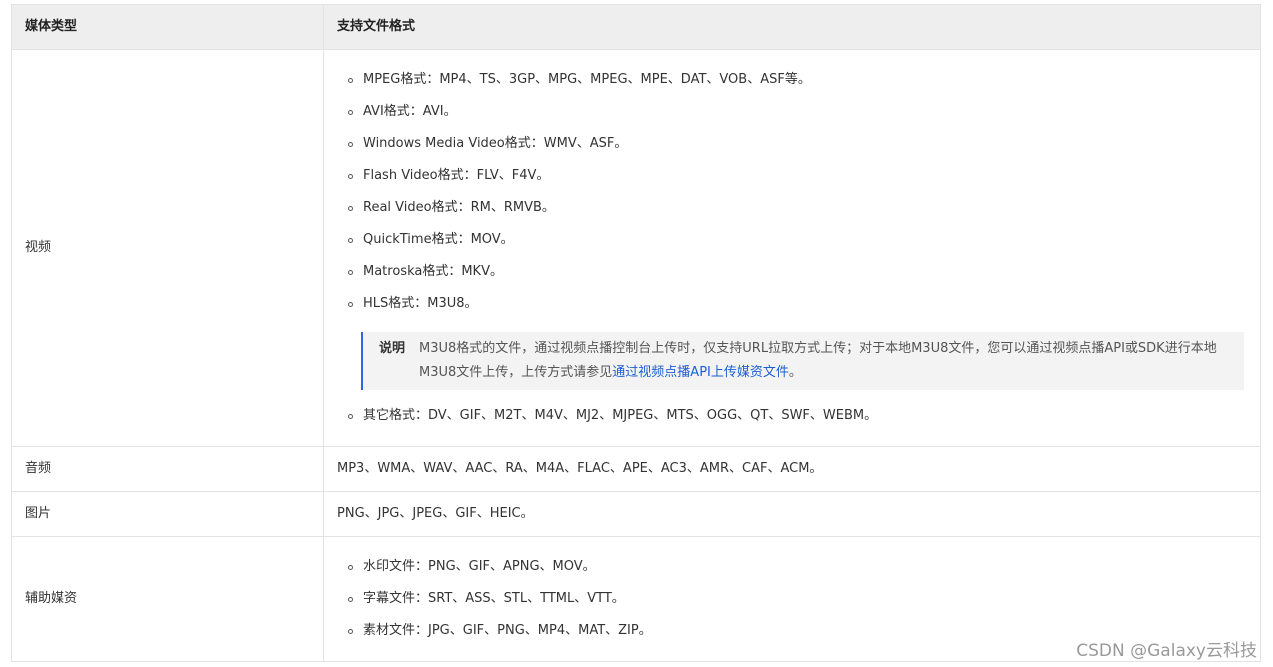 This screenshot has width=1273, height=667. I want to click on media-type-cell: 音频, so click(167, 469).